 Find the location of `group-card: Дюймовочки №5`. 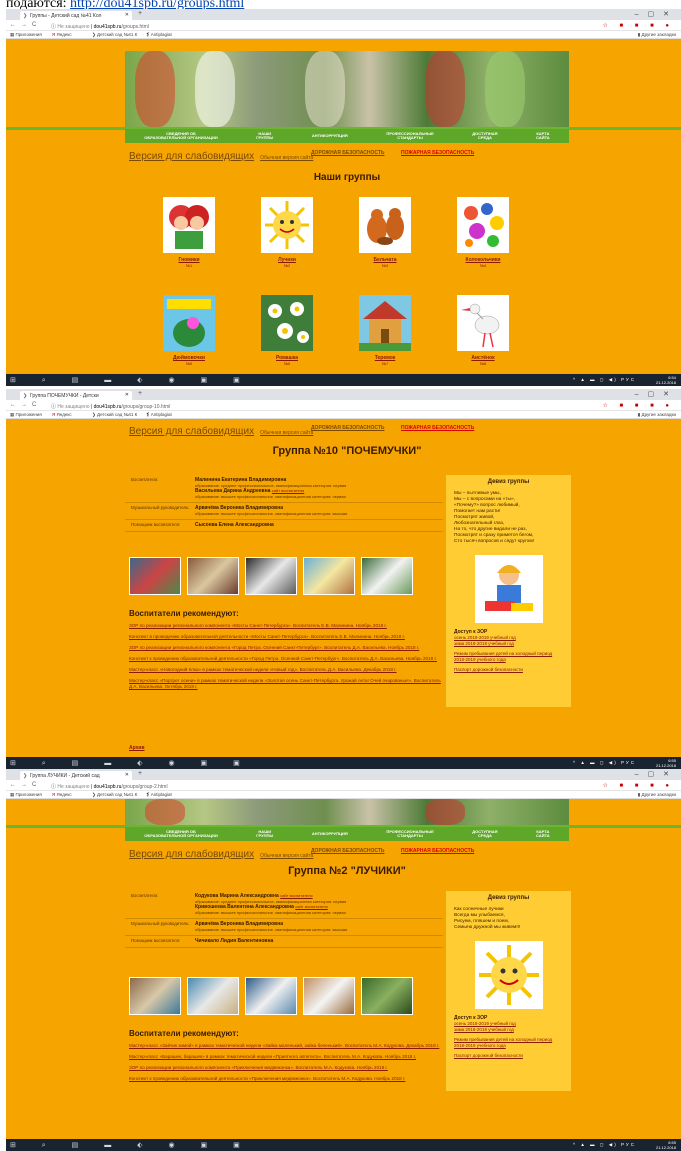

group-card: Дюймовочки №5 is located at coordinates (189, 330).